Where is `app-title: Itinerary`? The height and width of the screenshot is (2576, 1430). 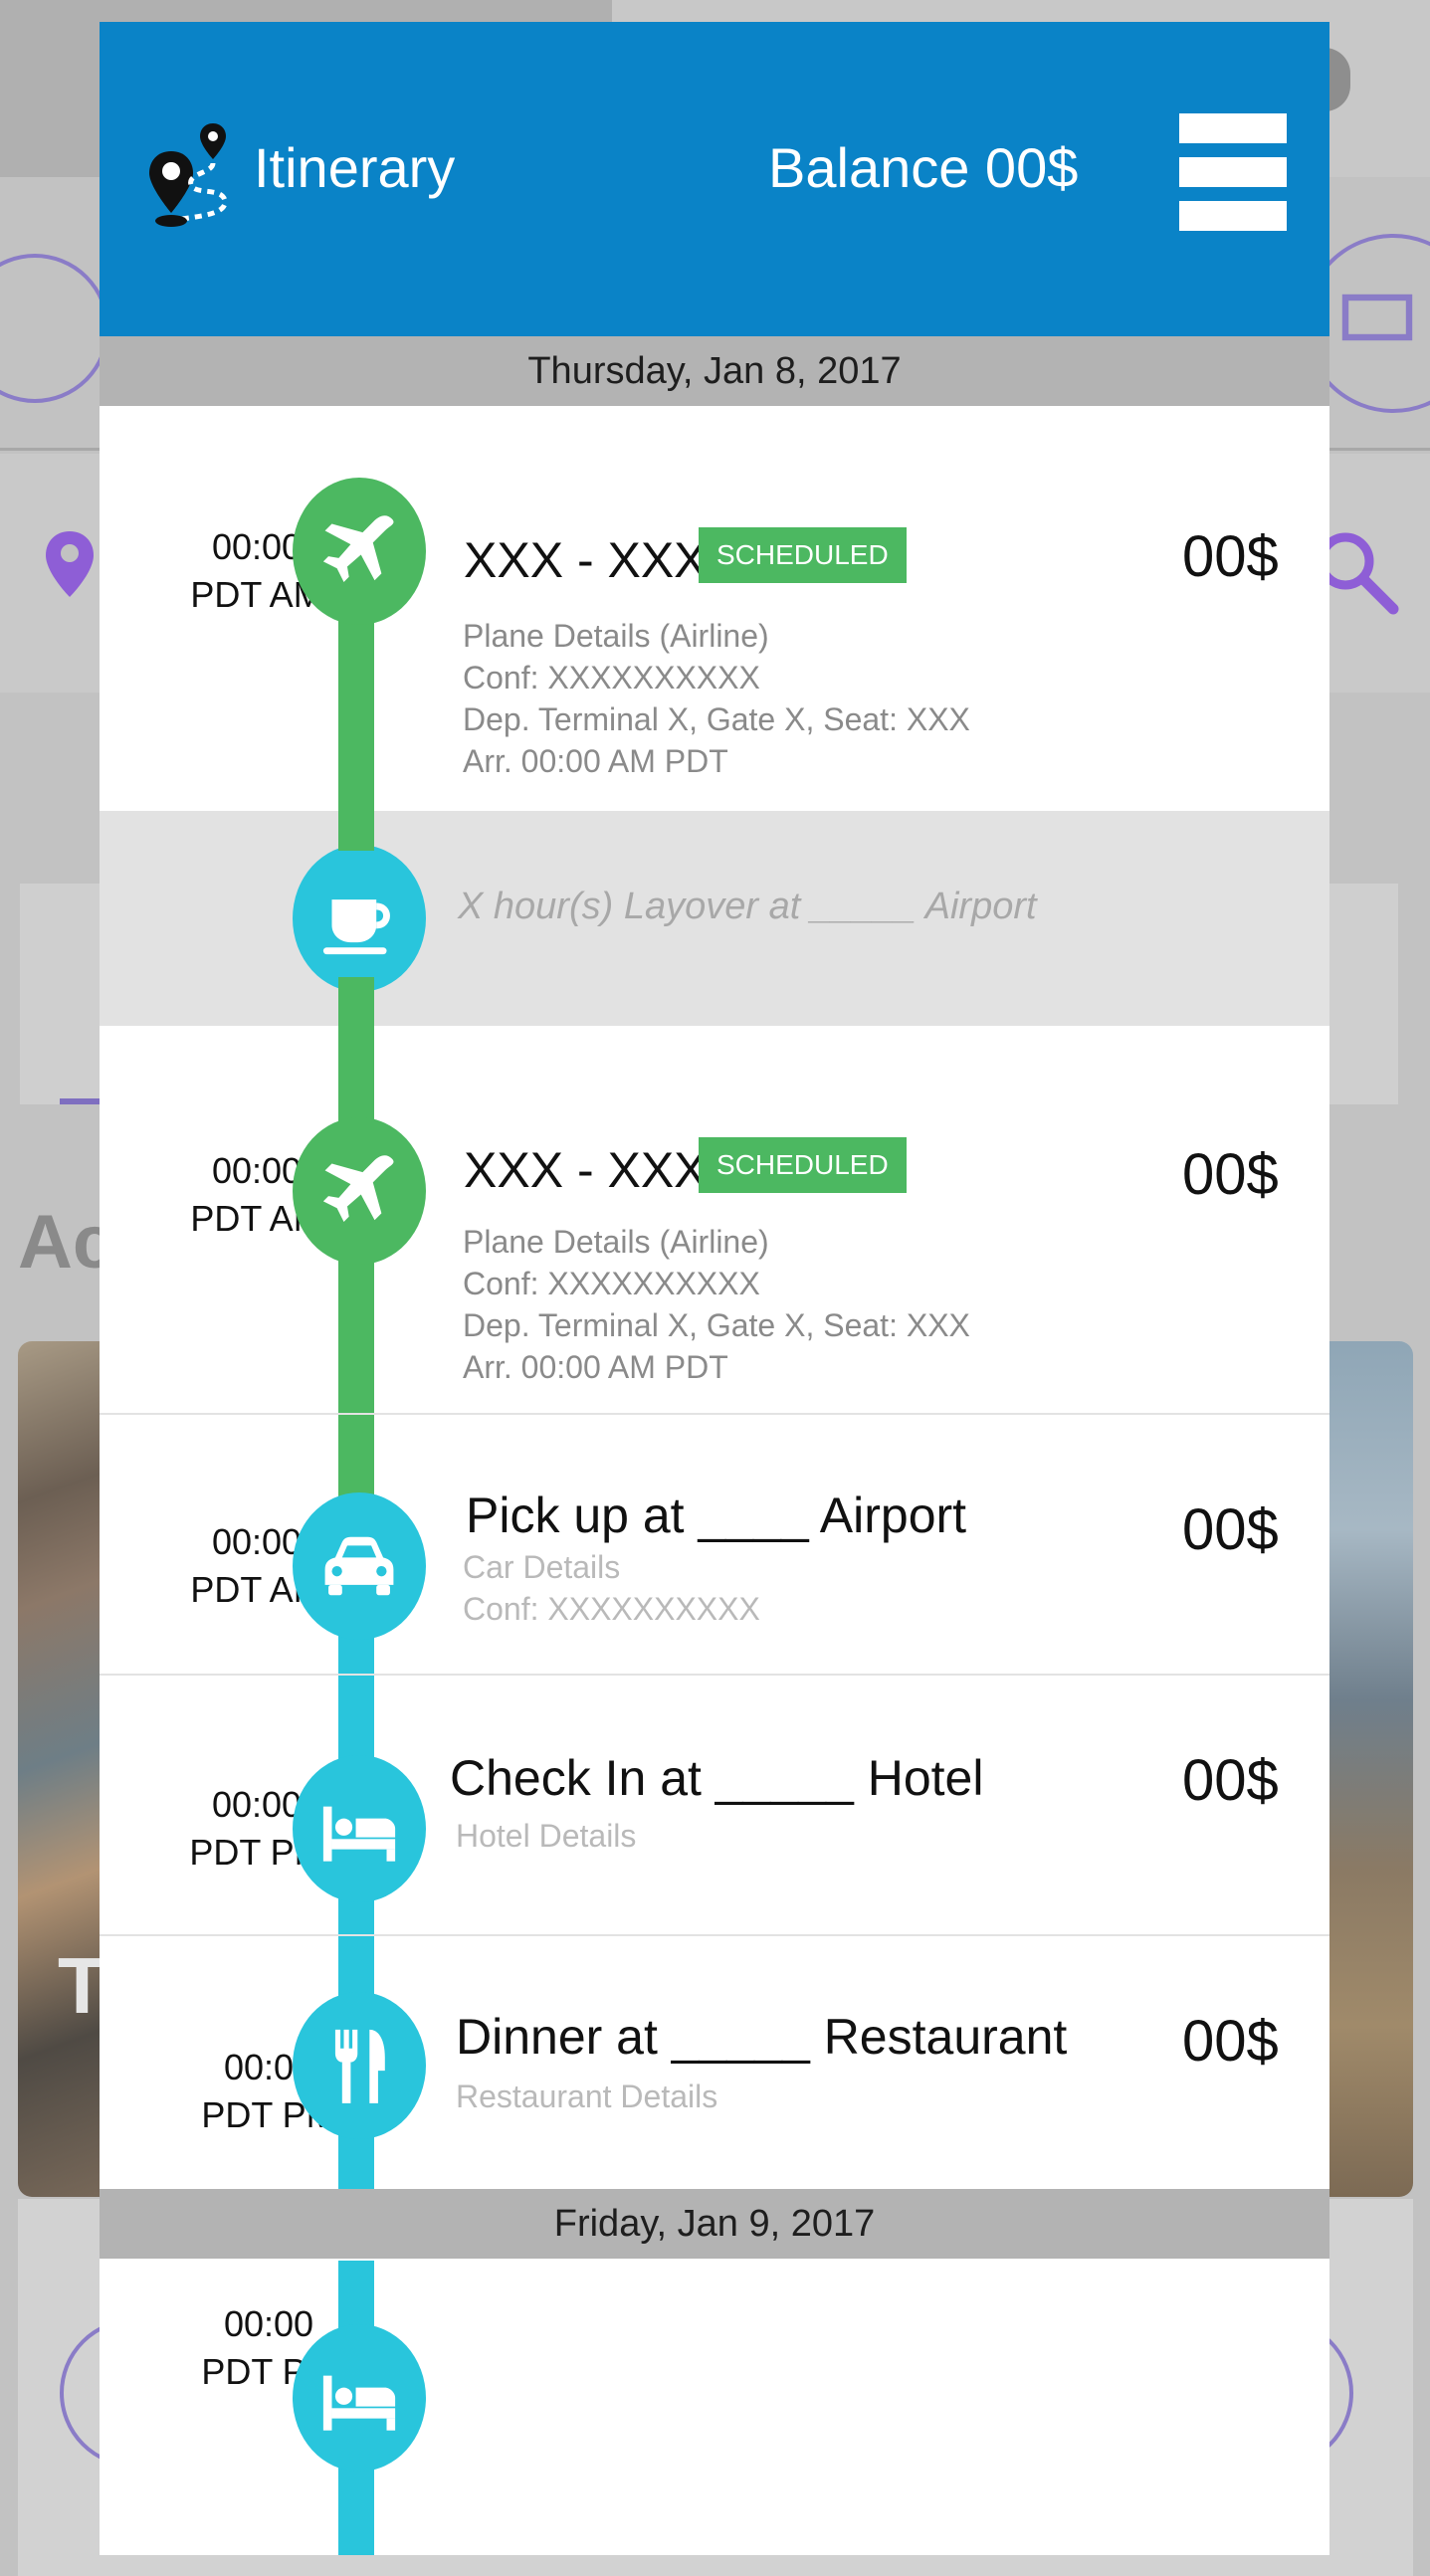 app-title: Itinerary is located at coordinates (355, 168).